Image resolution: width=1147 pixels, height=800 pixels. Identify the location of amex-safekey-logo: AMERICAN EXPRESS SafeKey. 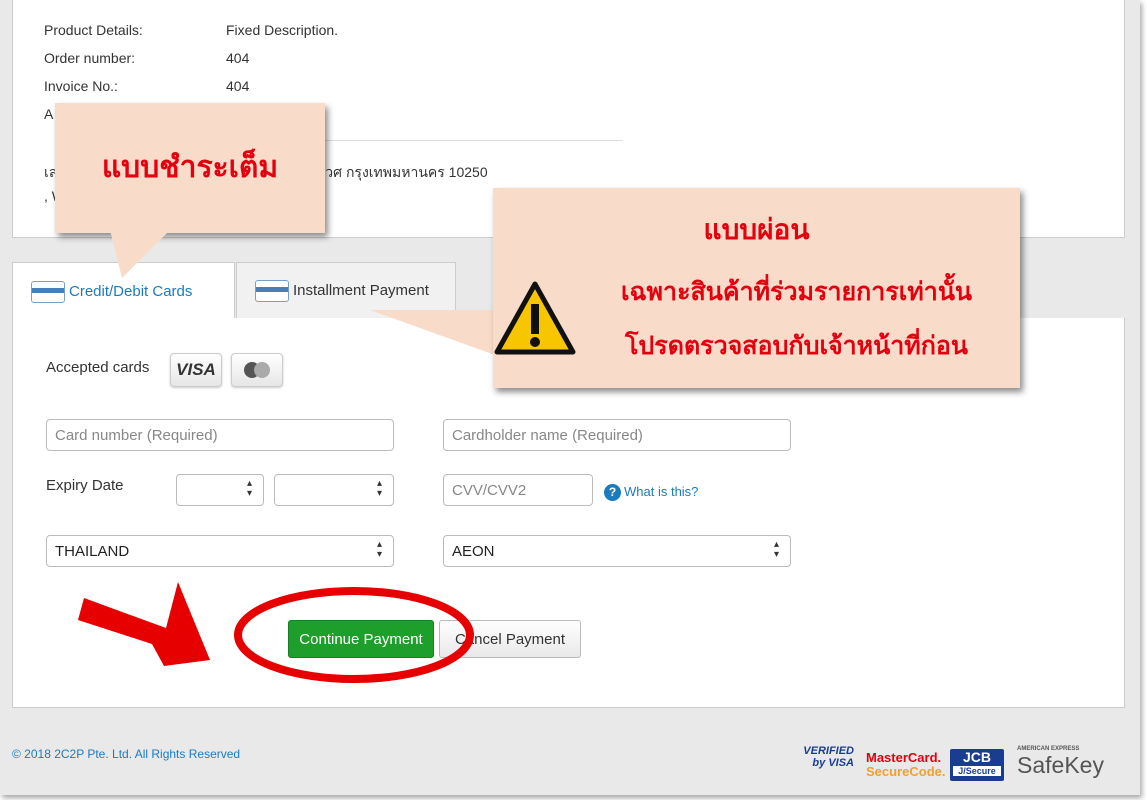
(1060, 762).